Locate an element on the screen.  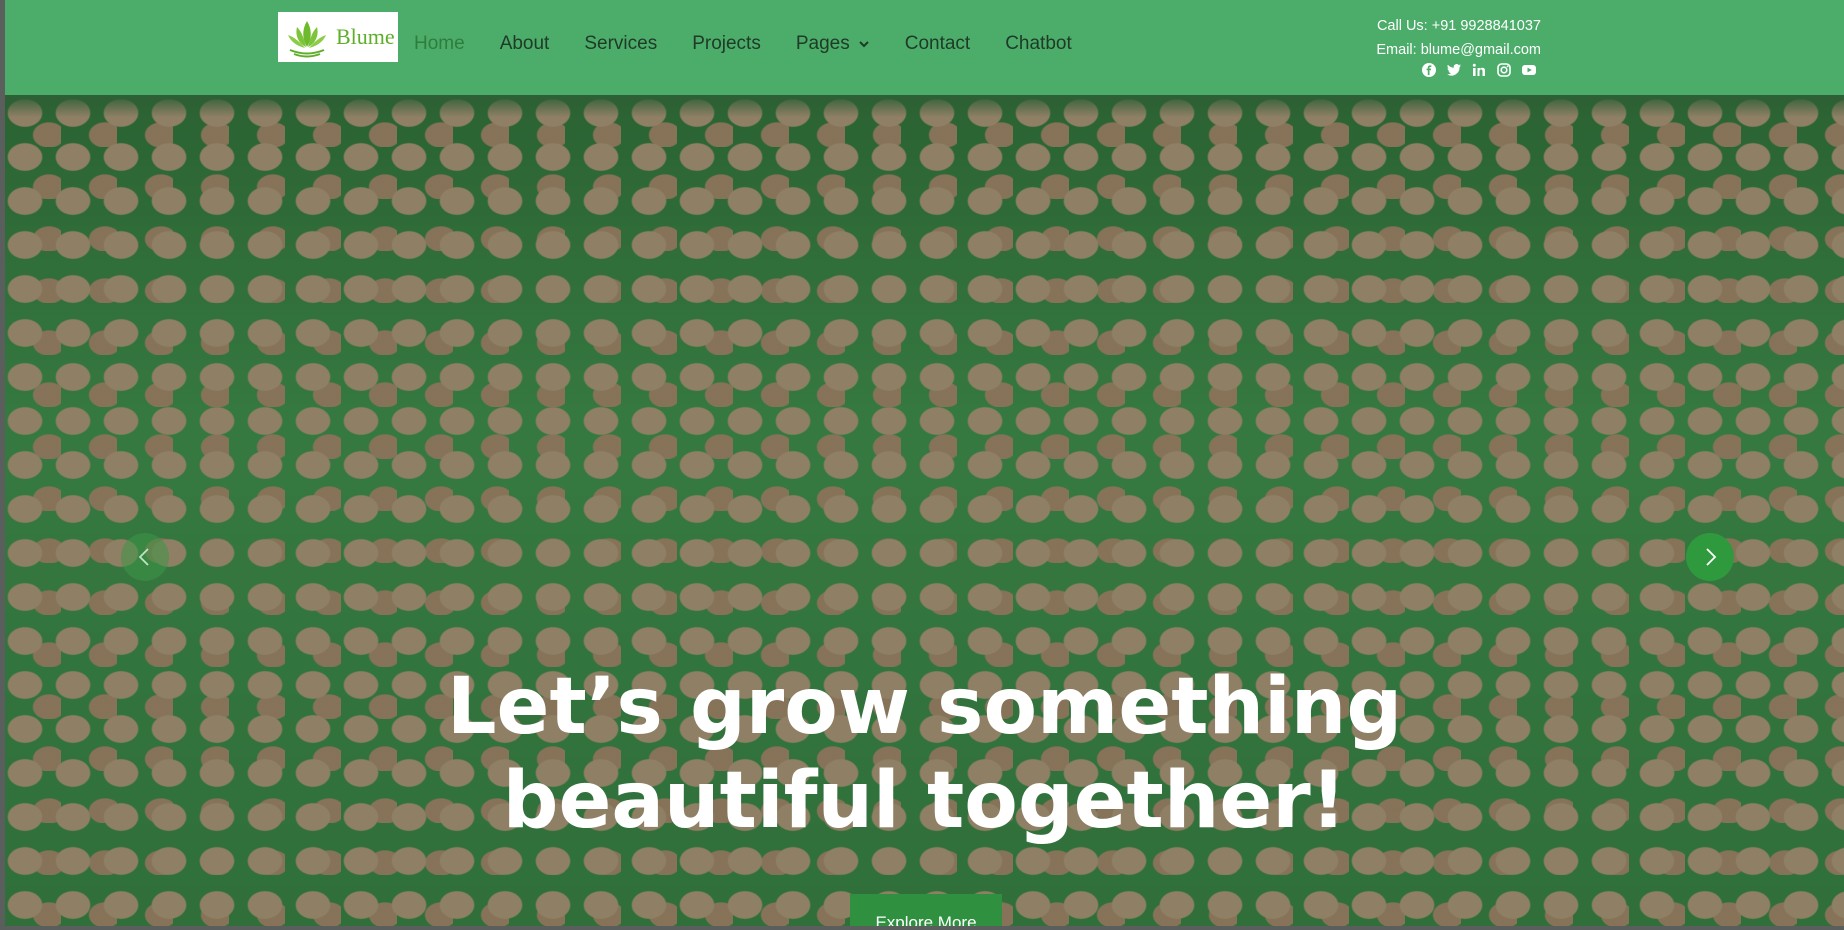
chevron-right-icon is located at coordinates (1711, 557).